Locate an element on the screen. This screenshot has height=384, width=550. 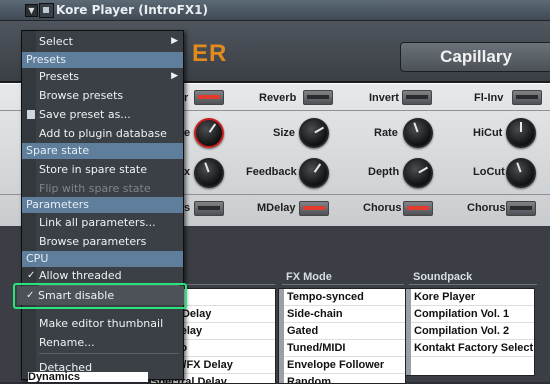
param-label-fl-inv: Fl-Inv is located at coordinates (489, 98).